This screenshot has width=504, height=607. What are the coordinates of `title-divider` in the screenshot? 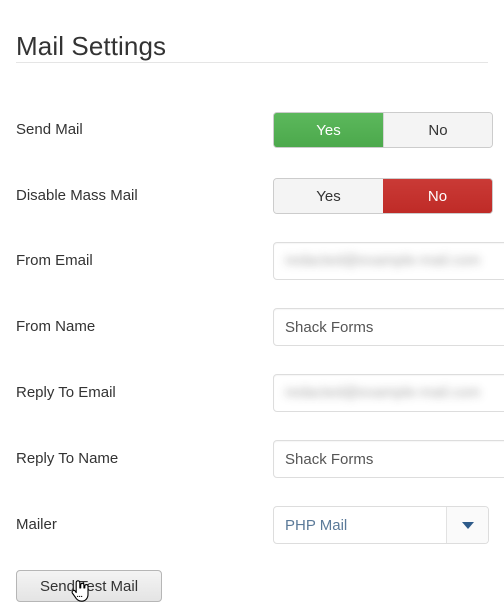 It's located at (252, 62).